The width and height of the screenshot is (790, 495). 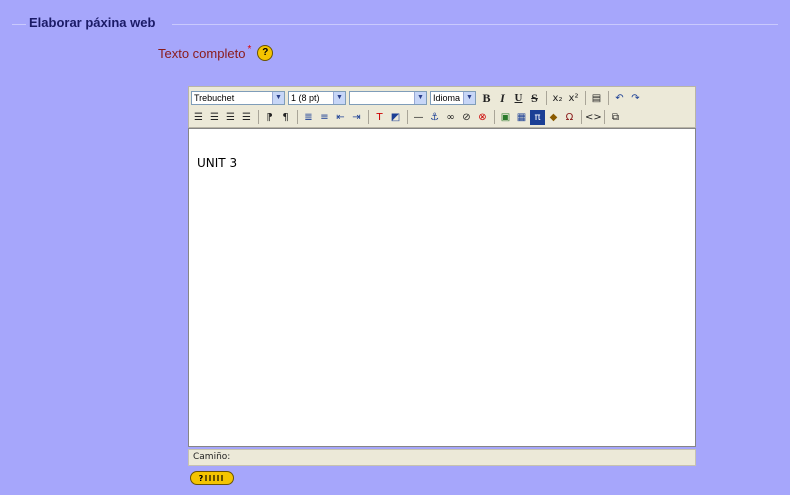 What do you see at coordinates (285, 117) in the screenshot?
I see `rtl-icon: ¶` at bounding box center [285, 117].